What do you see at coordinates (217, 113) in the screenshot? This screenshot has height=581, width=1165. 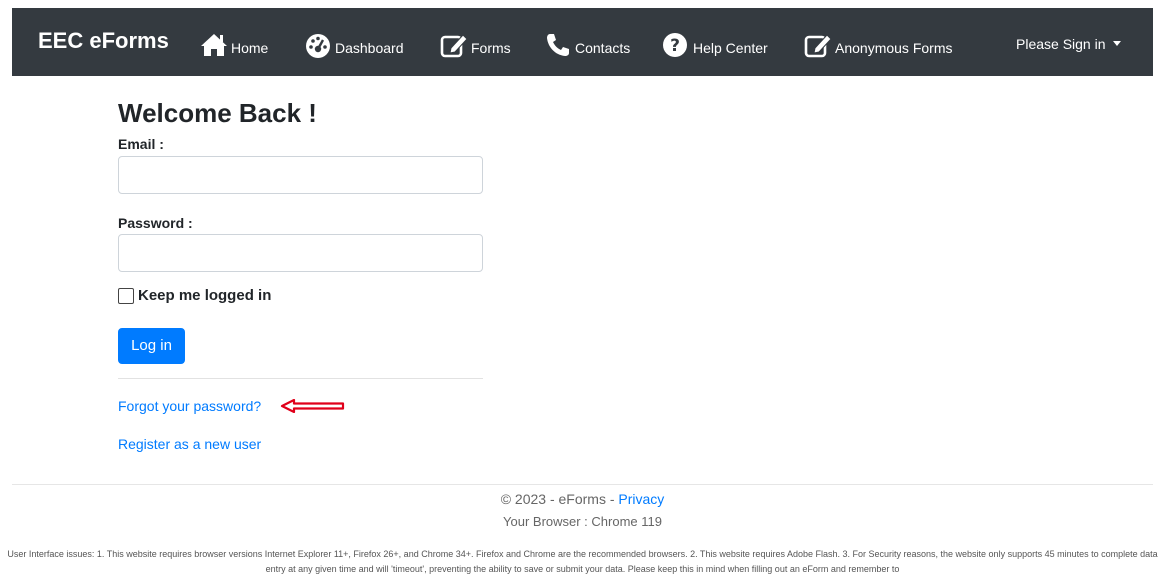 I see `page-title: Welcome Back !` at bounding box center [217, 113].